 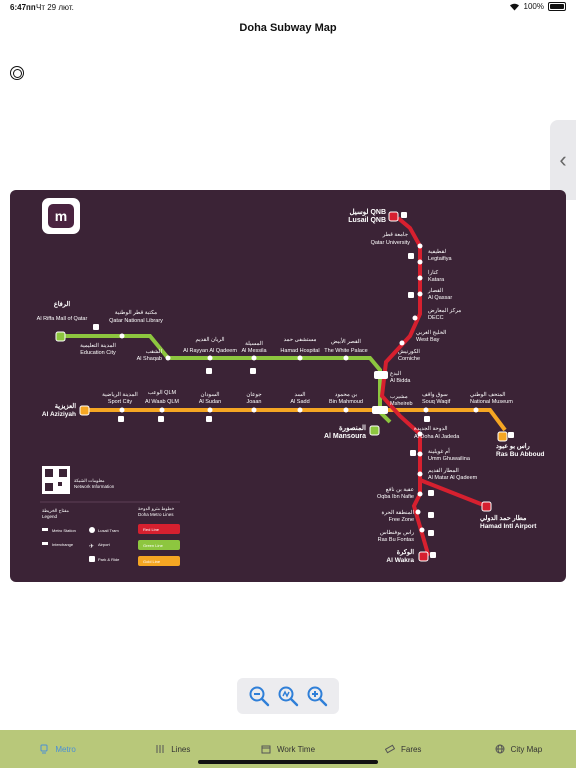 I want to click on tab-metro: Metro, so click(x=57, y=749).